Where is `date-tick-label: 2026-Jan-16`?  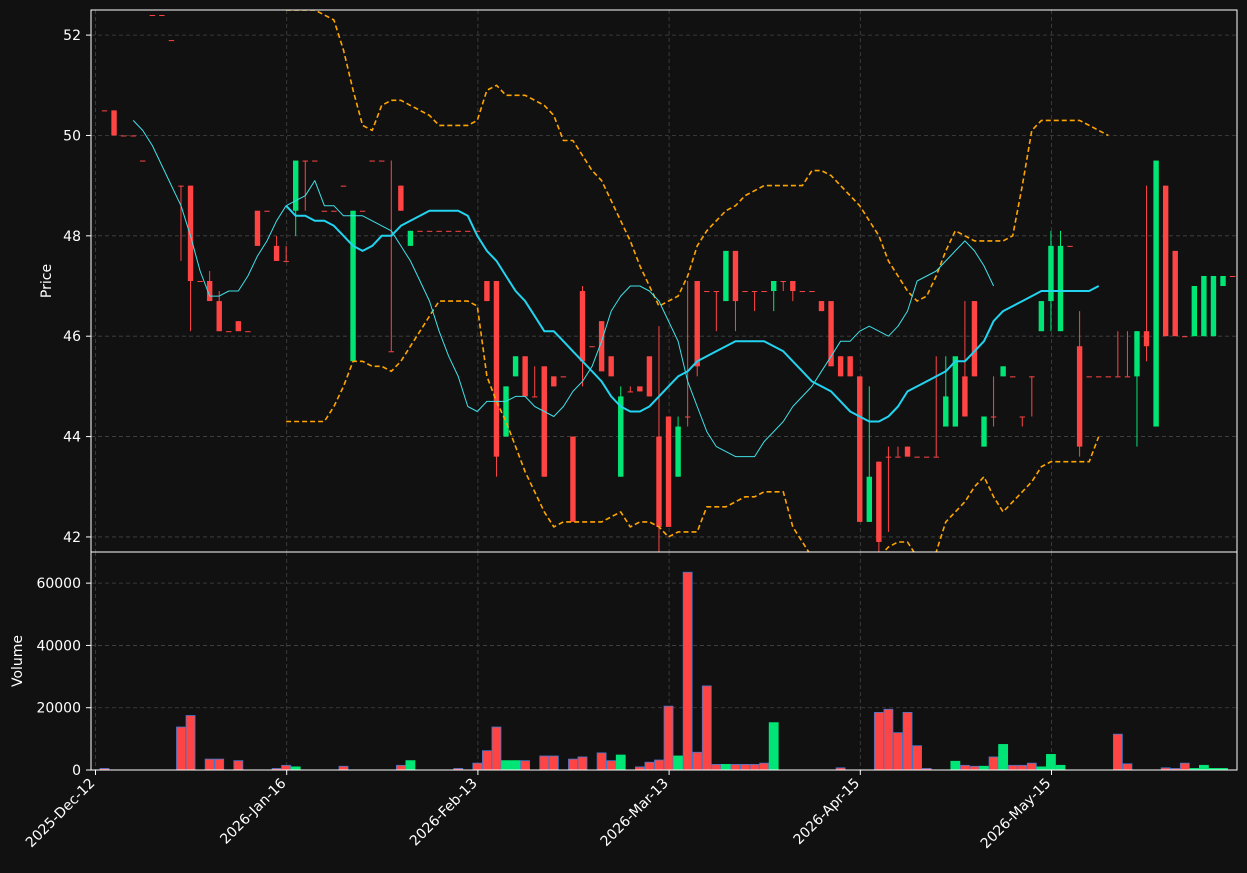
date-tick-label: 2026-Jan-16 is located at coordinates (253, 811).